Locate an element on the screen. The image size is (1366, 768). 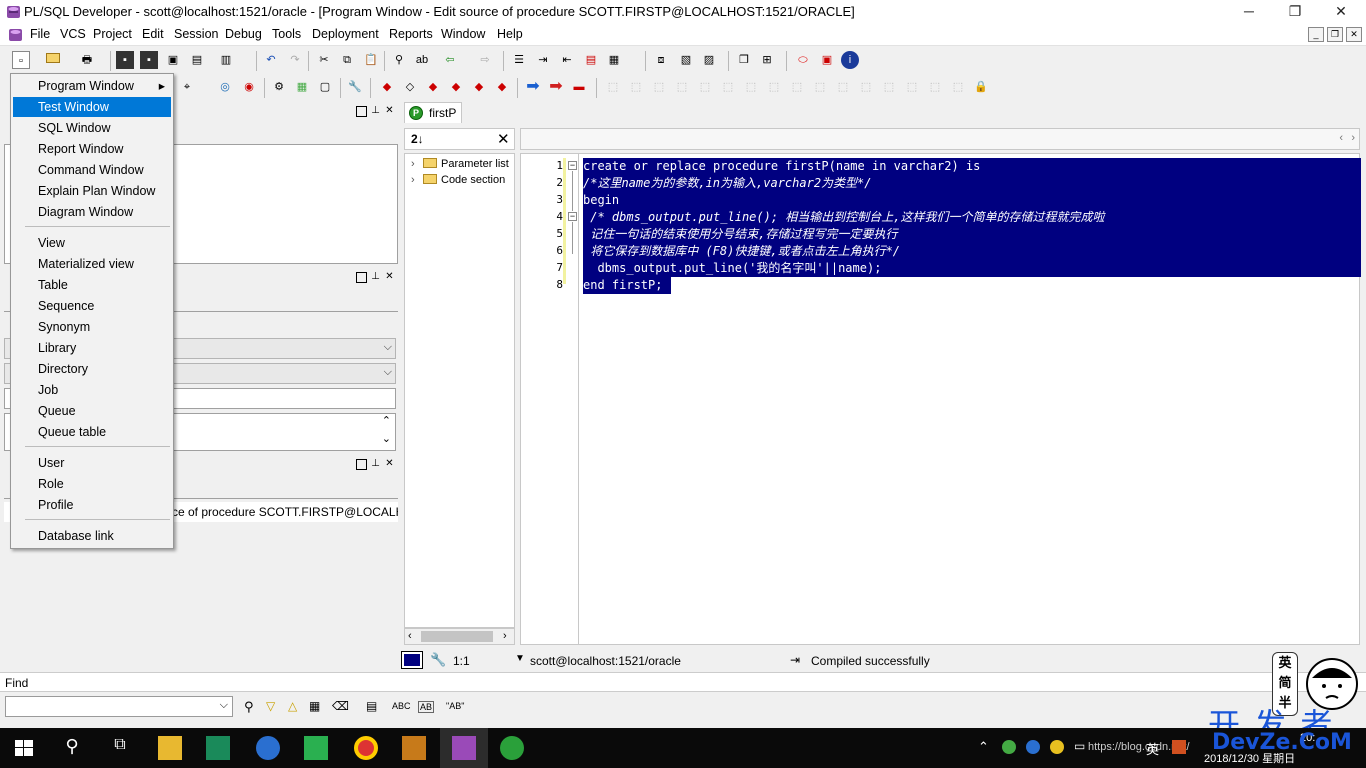
connection-label: scott@localhost:1521/oracle is located at coordinates (605, 661).